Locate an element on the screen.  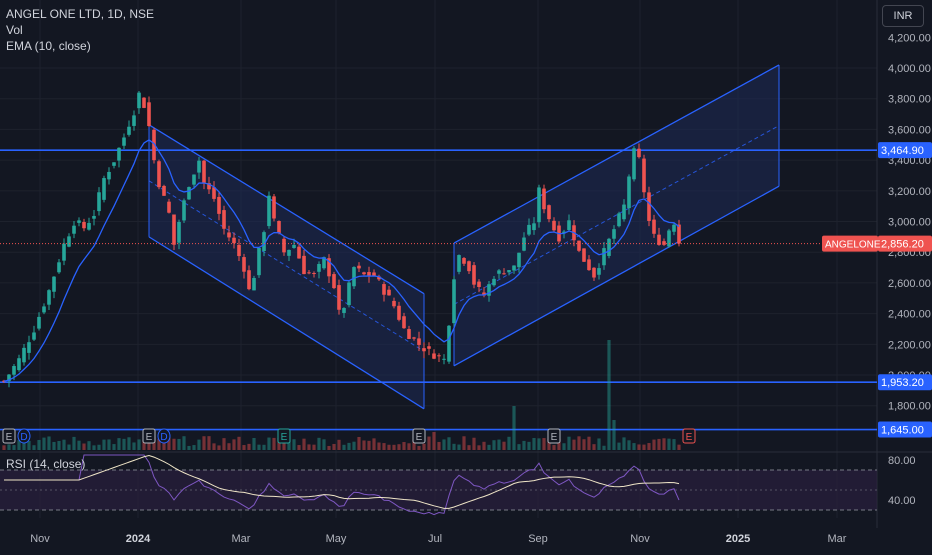
price-tick-label: 2,600.00 is located at coordinates (909, 284).